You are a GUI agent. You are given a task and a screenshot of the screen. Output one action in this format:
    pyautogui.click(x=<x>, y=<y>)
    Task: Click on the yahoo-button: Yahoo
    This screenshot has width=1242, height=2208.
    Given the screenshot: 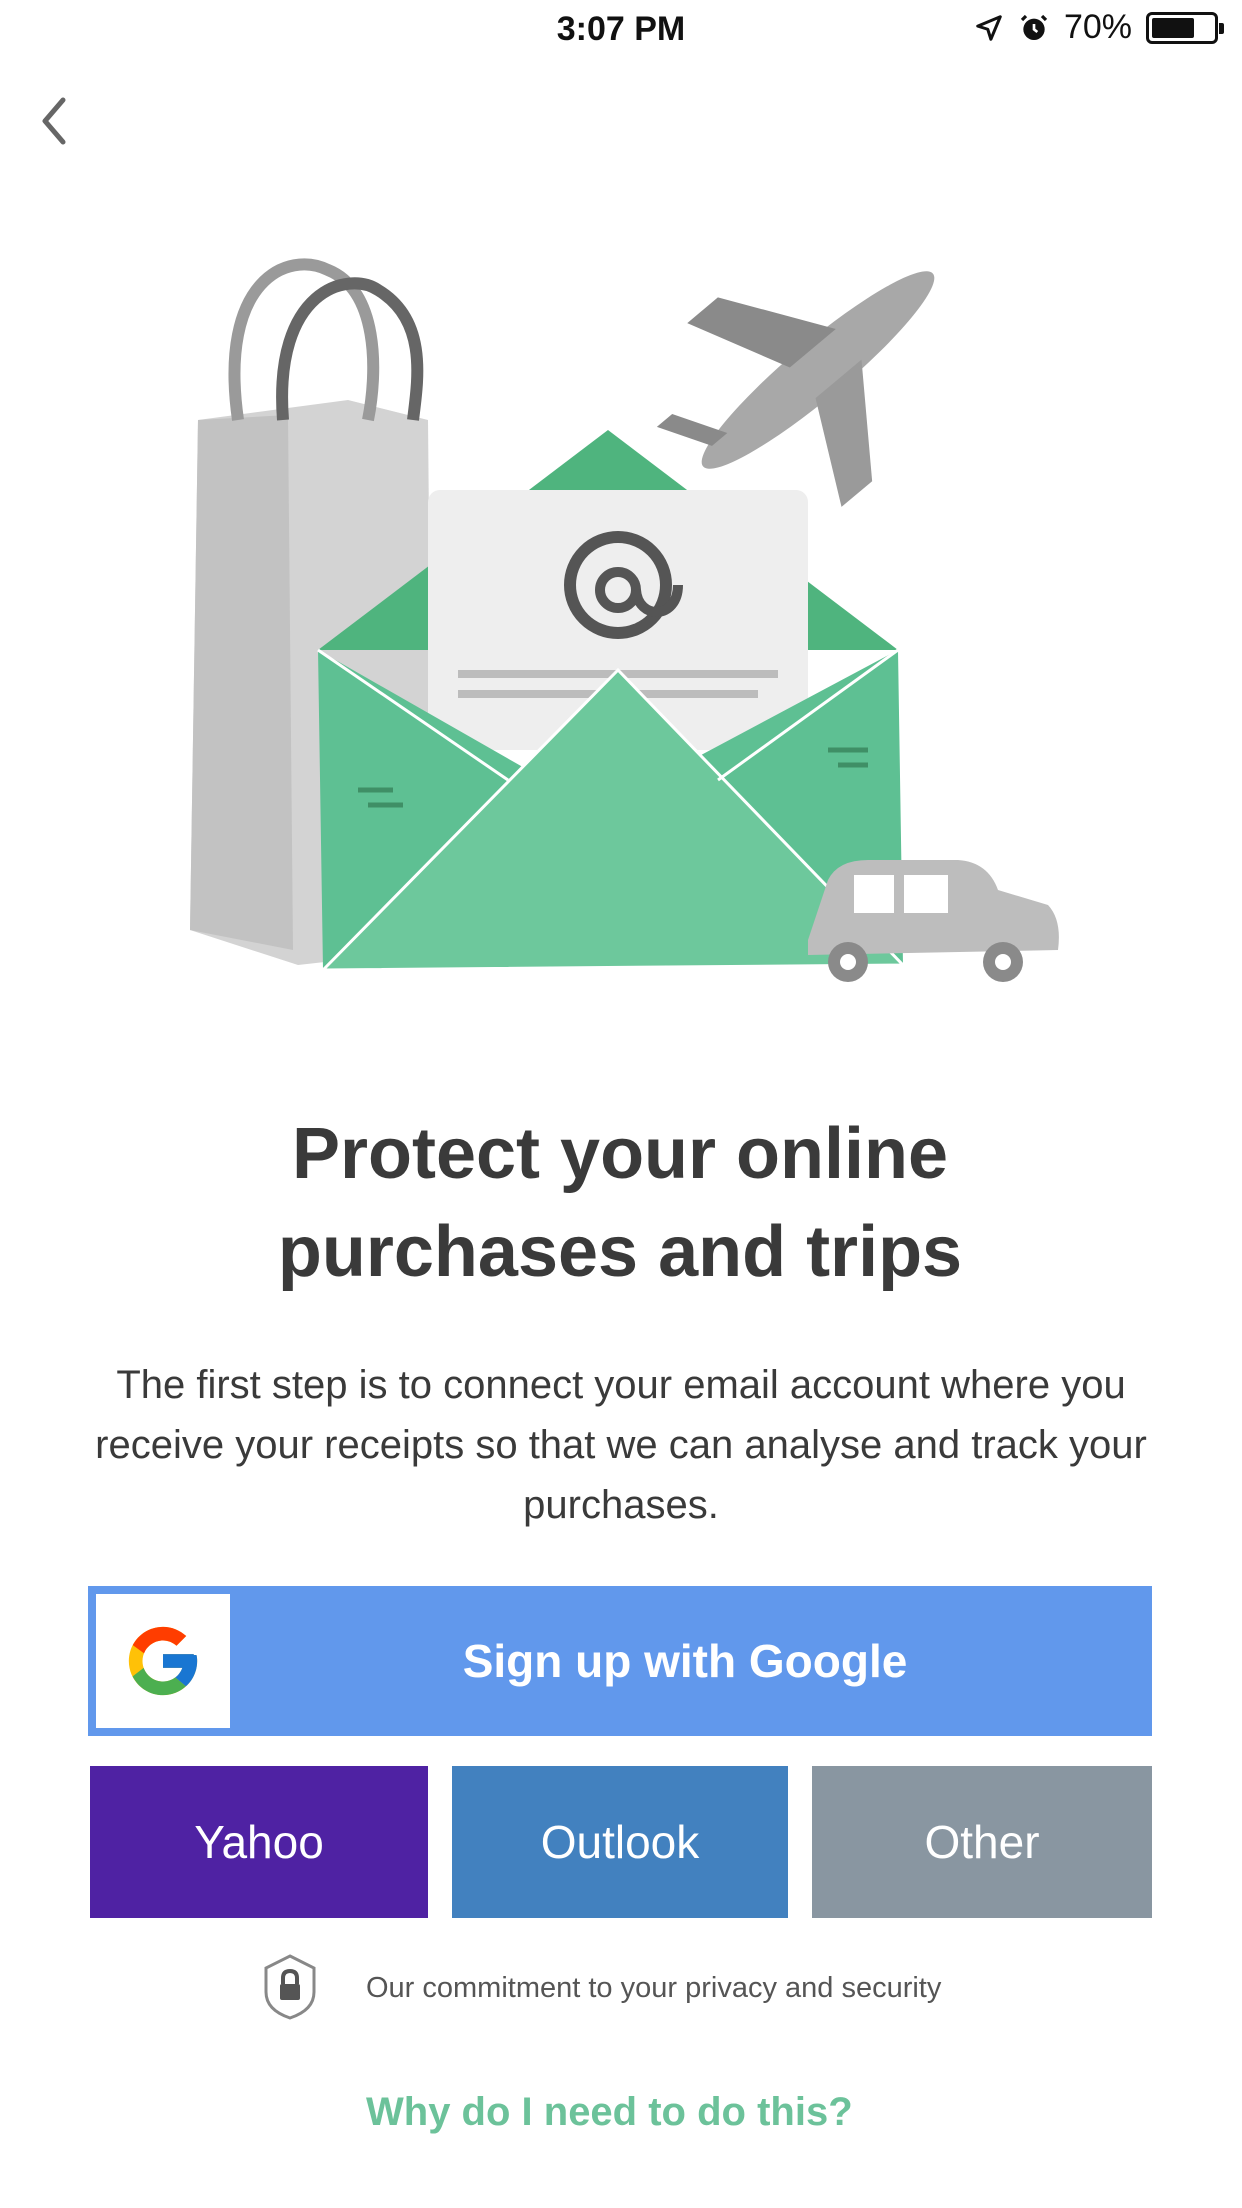 What is the action you would take?
    pyautogui.click(x=259, y=1842)
    